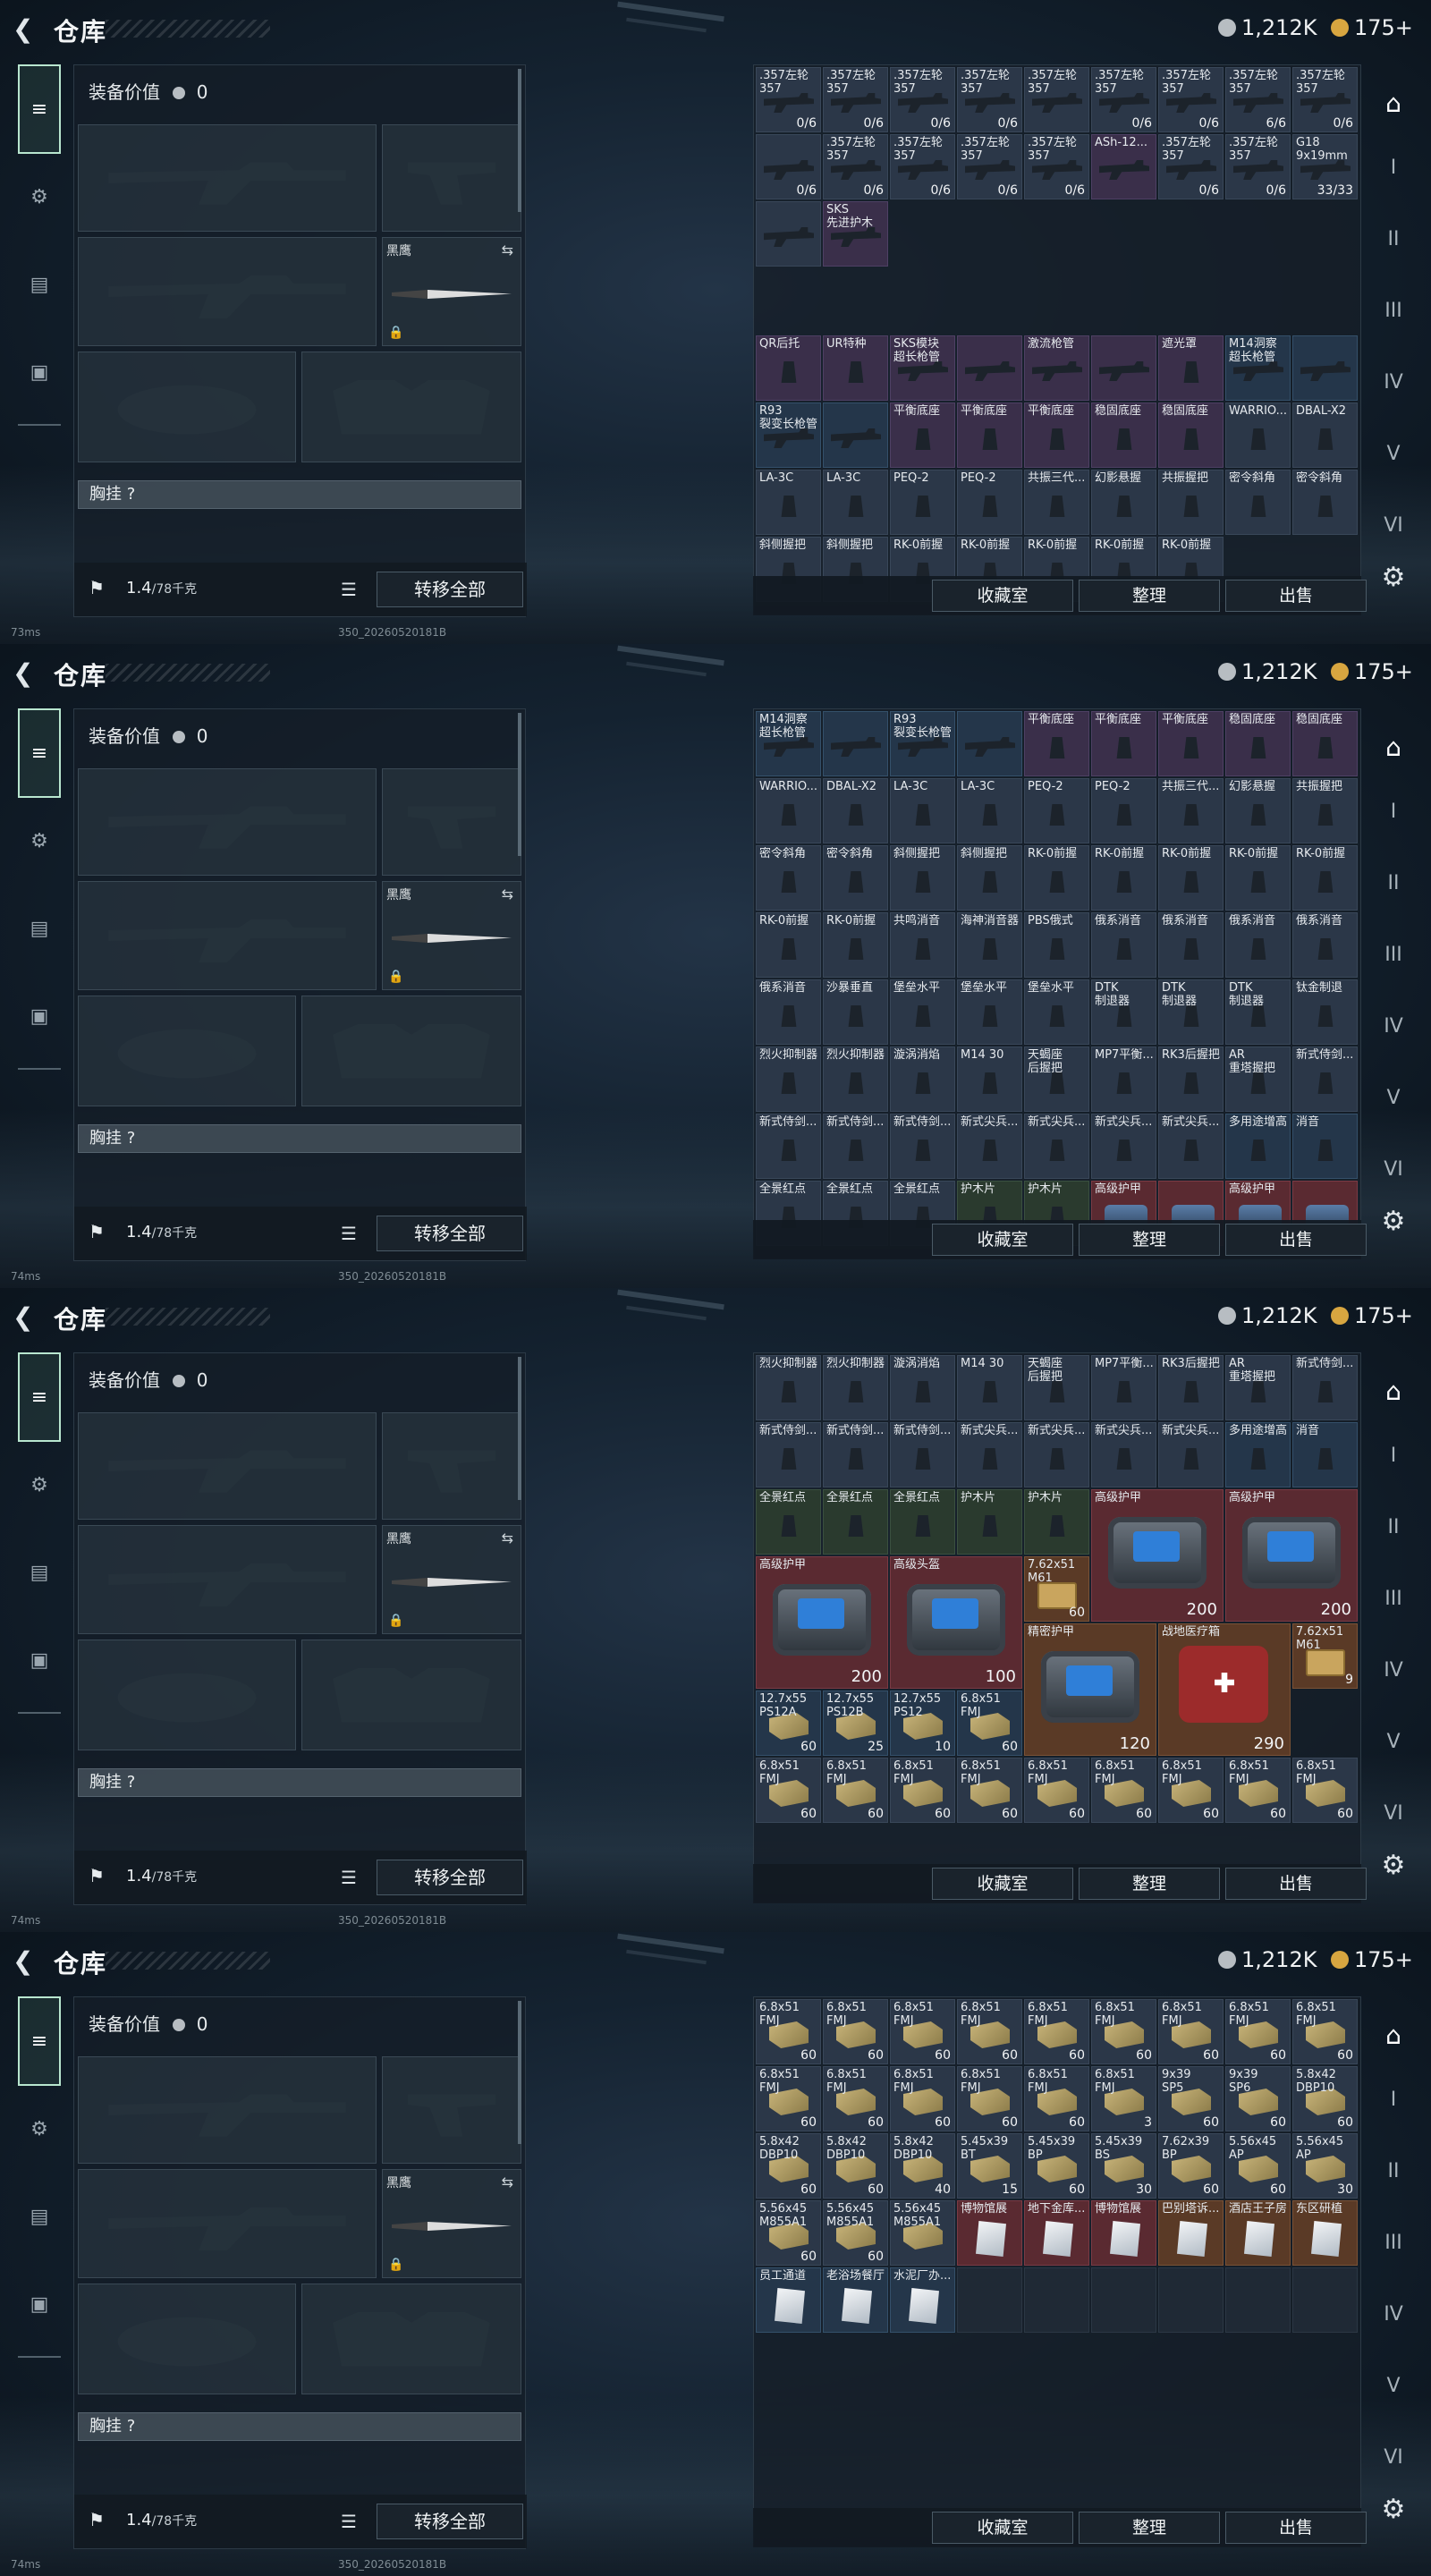 The height and width of the screenshot is (2576, 1431). What do you see at coordinates (923, 2166) in the screenshot?
I see `inventory-item: 5.8x42 DBP10 40` at bounding box center [923, 2166].